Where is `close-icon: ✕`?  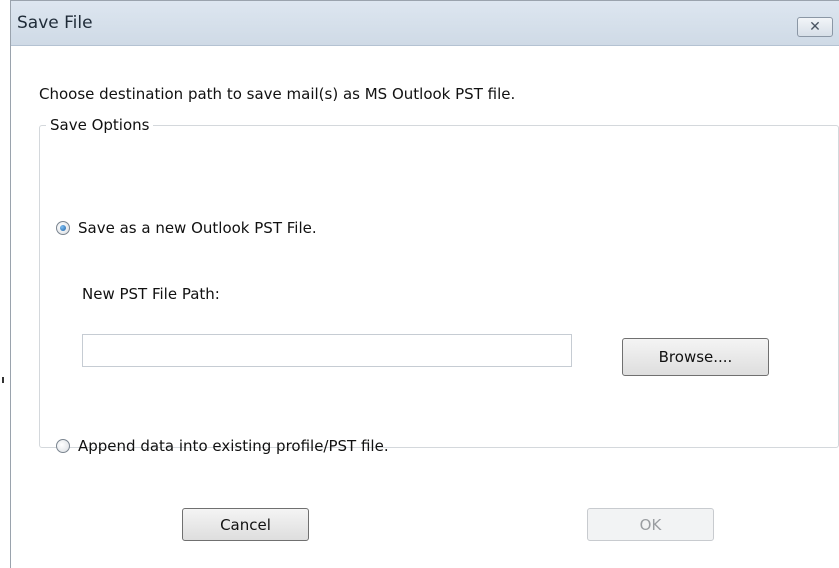 close-icon: ✕ is located at coordinates (815, 27).